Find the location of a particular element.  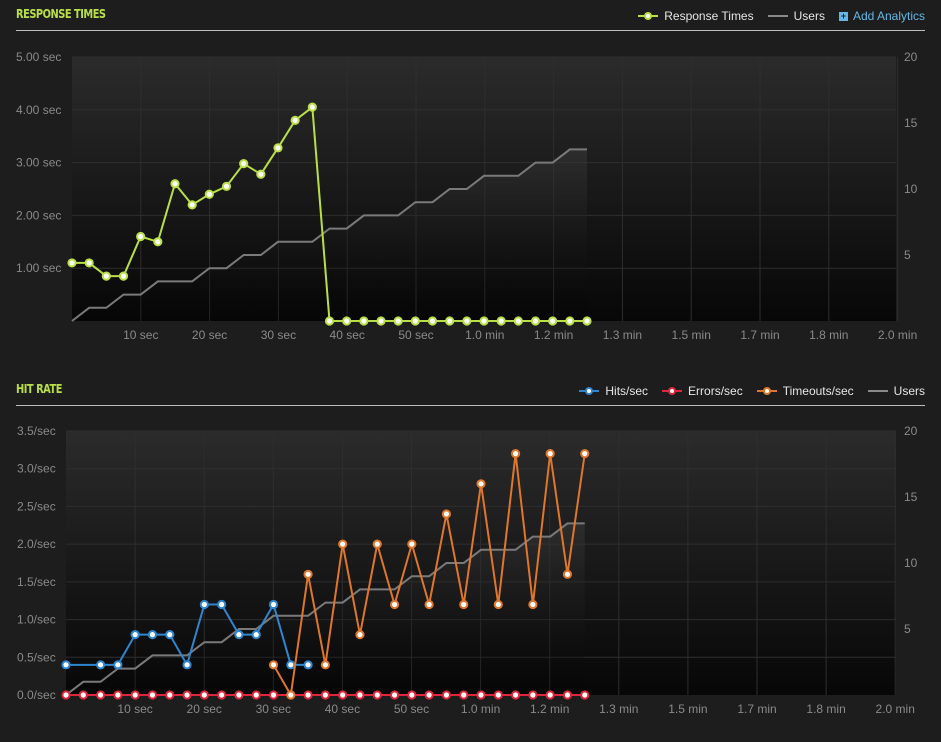

y-tick-label: 3.5/sec is located at coordinates (36, 431).